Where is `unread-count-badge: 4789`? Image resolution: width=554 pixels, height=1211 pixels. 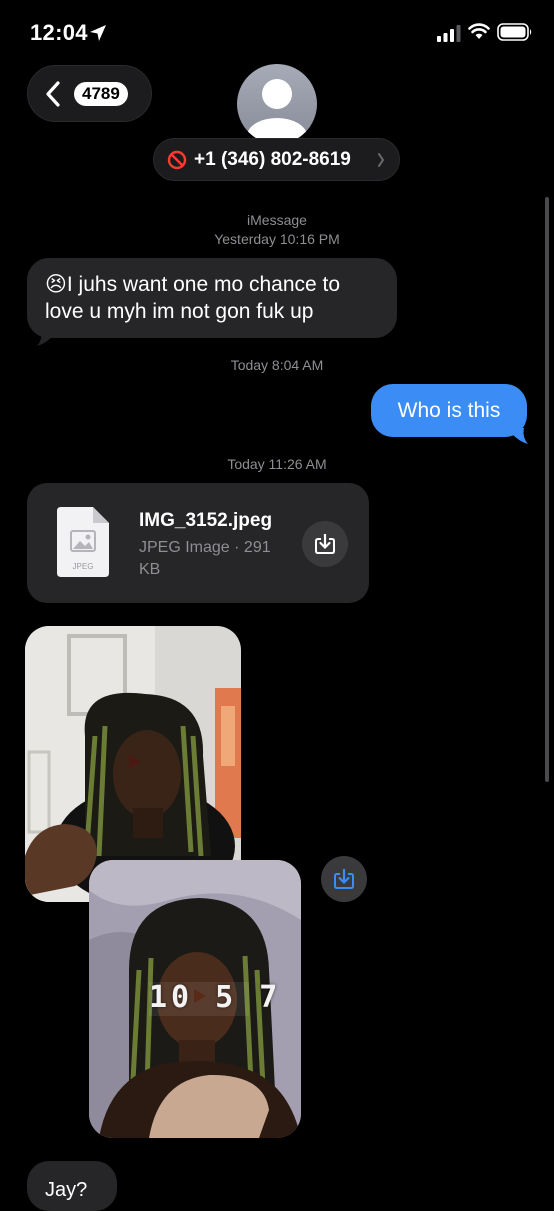 unread-count-badge: 4789 is located at coordinates (101, 94).